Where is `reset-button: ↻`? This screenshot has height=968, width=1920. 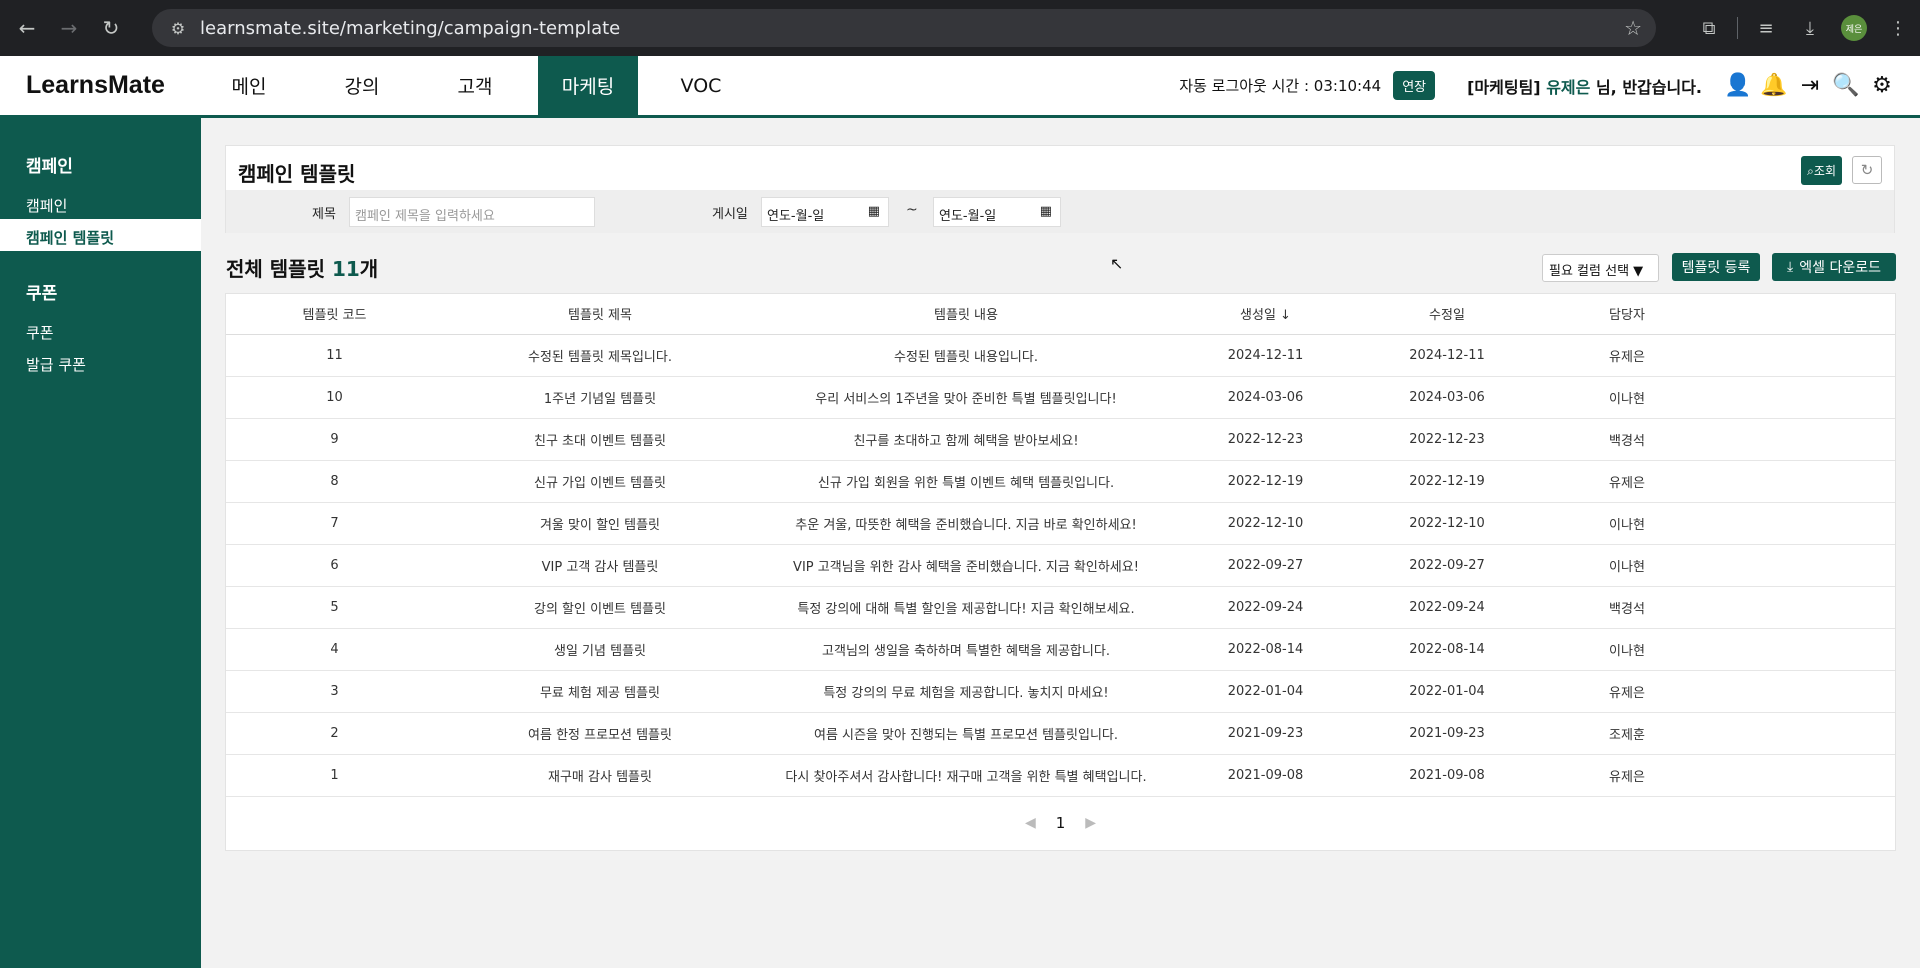
reset-button: ↻ is located at coordinates (1867, 170).